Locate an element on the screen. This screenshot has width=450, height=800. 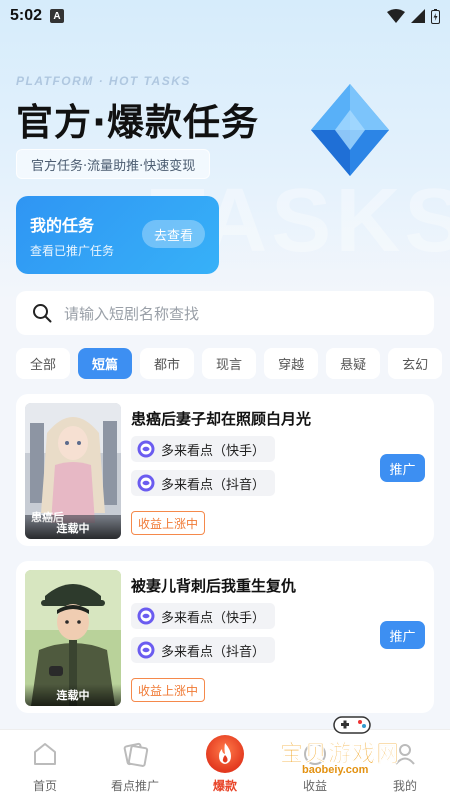
earnings-icon is located at coordinates (315, 754).